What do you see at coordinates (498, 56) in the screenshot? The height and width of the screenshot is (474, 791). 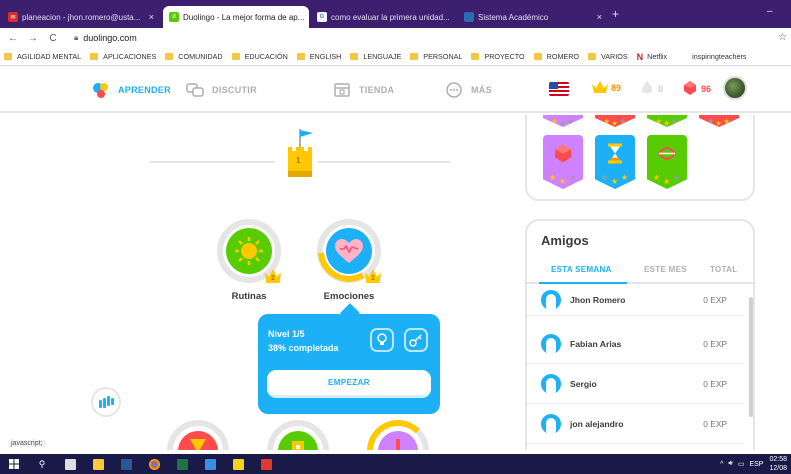 I see `bookmark-folder: PROYECTO` at bounding box center [498, 56].